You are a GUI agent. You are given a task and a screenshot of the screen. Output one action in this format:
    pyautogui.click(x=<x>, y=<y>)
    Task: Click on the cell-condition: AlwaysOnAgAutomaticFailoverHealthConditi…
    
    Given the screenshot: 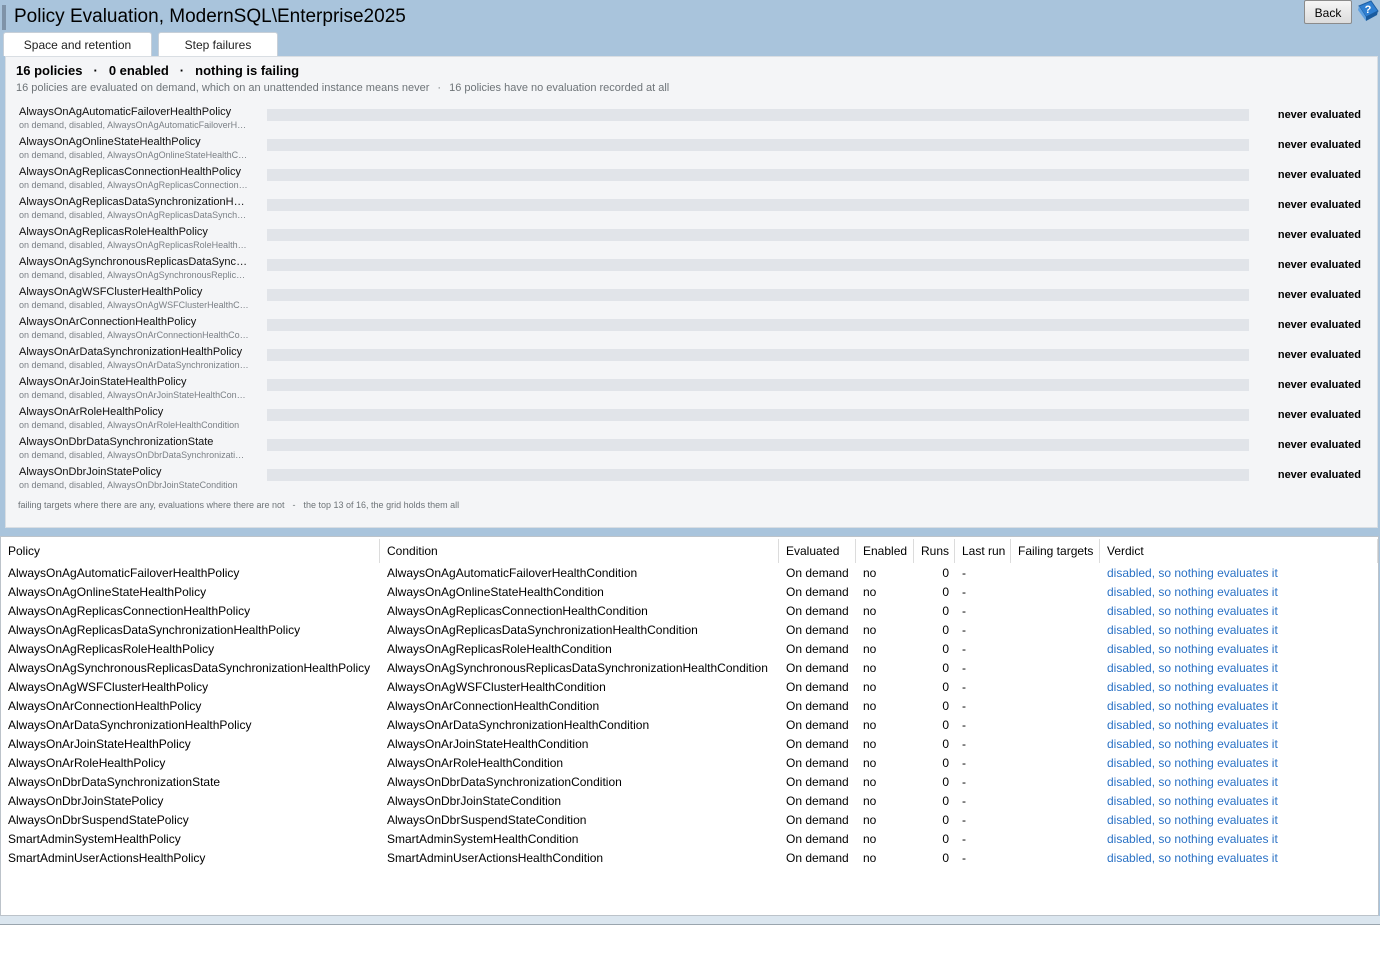 What is the action you would take?
    pyautogui.click(x=512, y=573)
    